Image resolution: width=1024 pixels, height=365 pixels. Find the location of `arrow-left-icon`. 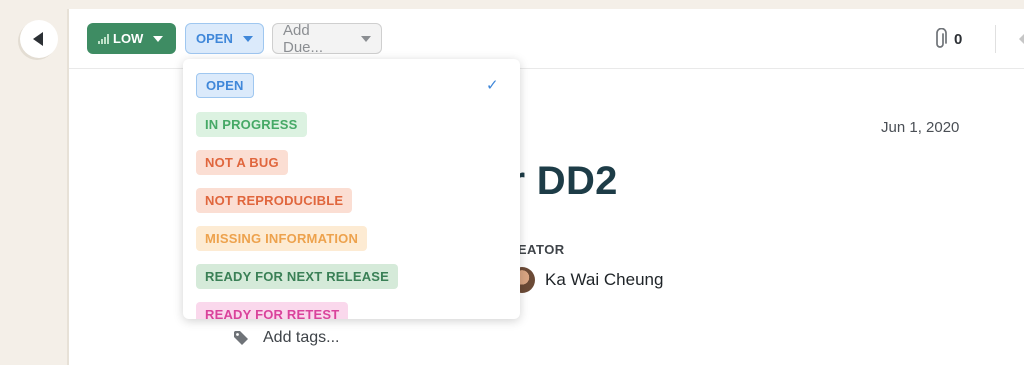

arrow-left-icon is located at coordinates (37, 39).